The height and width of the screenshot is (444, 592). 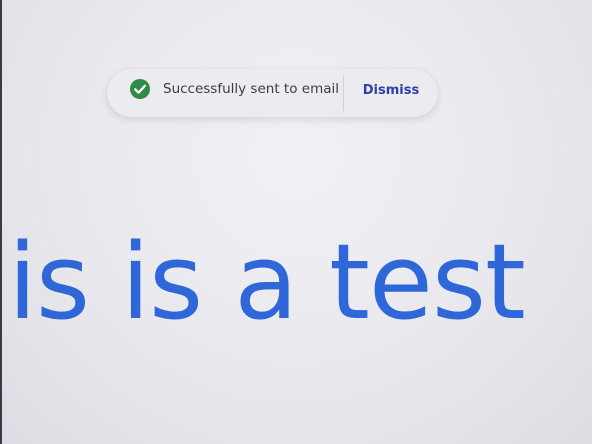 I want to click on toast-notification: Successfully sent to email Dismiss, so click(x=272, y=93).